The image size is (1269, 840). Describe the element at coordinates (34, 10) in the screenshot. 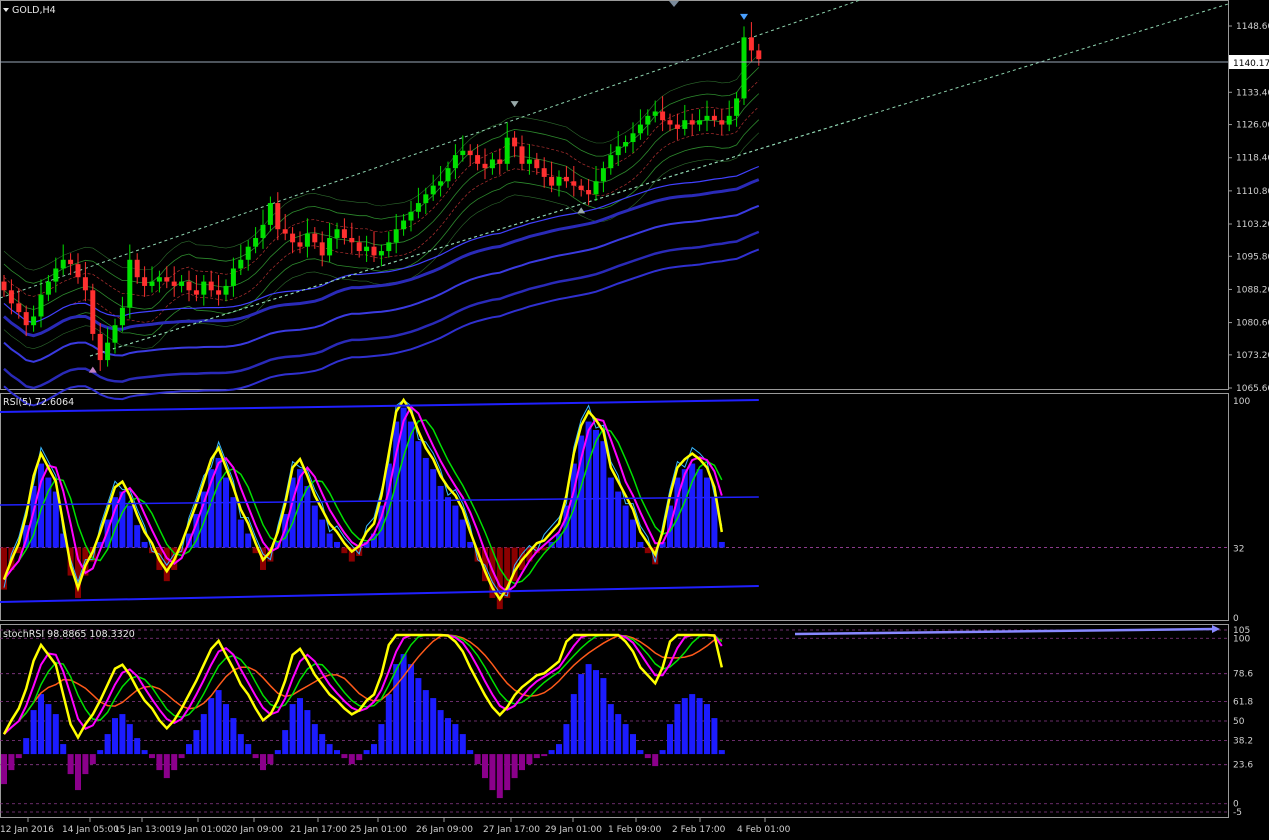

I see `symbol-title: GOLD,H4` at that location.